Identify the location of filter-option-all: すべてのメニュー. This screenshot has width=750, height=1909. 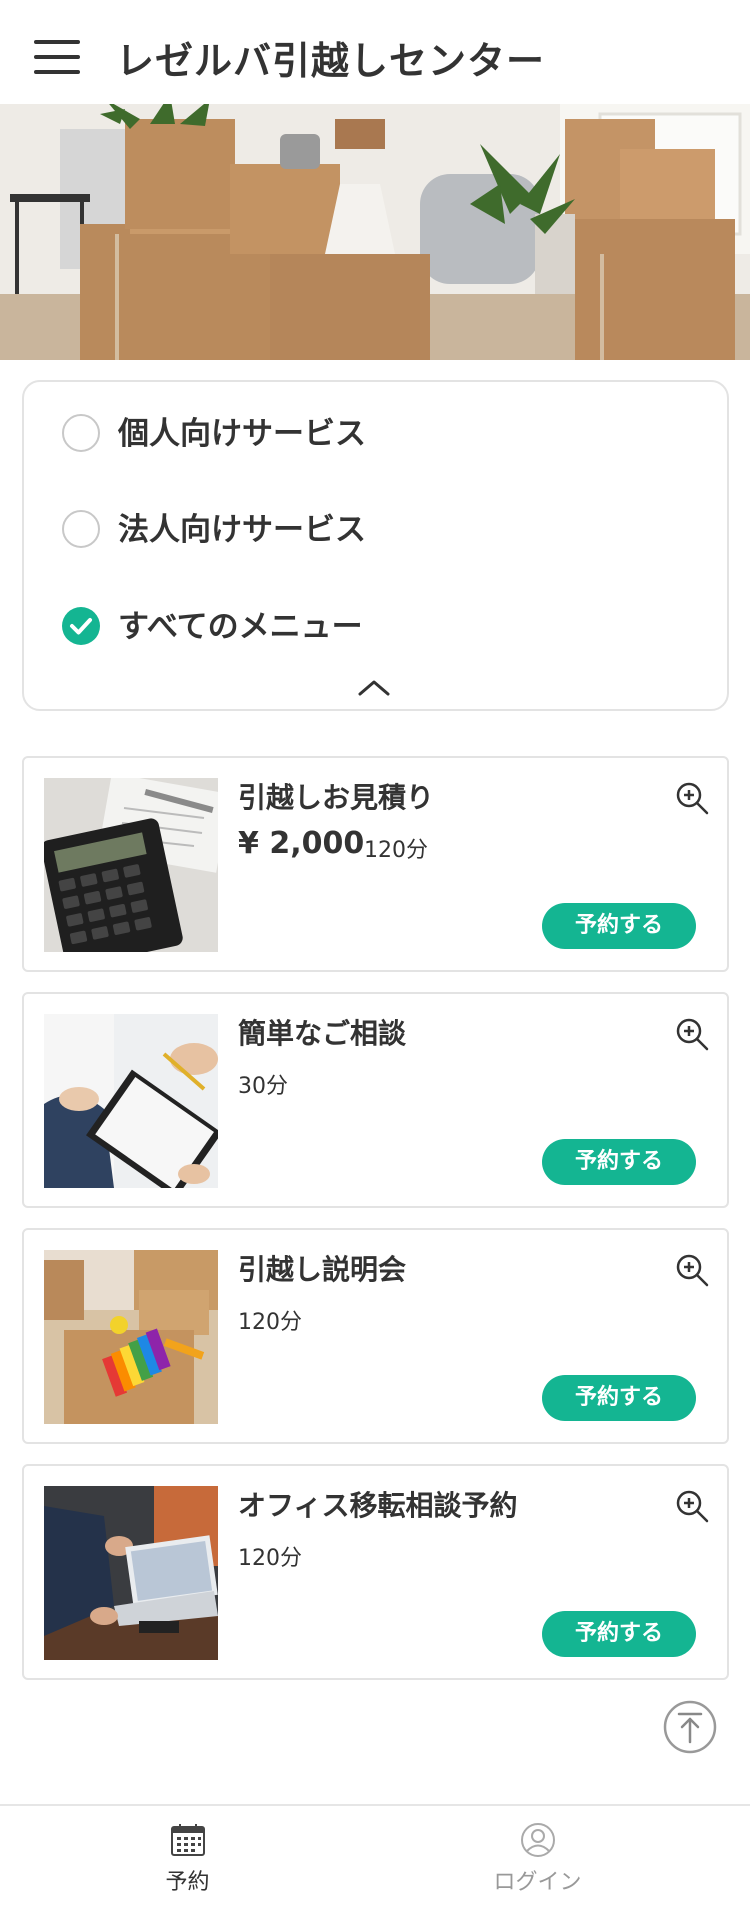
(262, 627).